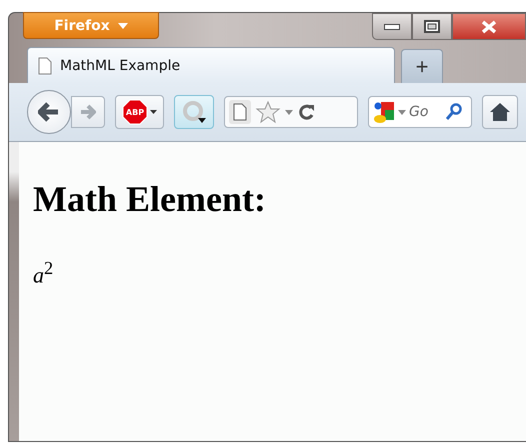 The image size is (526, 445). I want to click on stop-sign-logo: ABP, so click(135, 112).